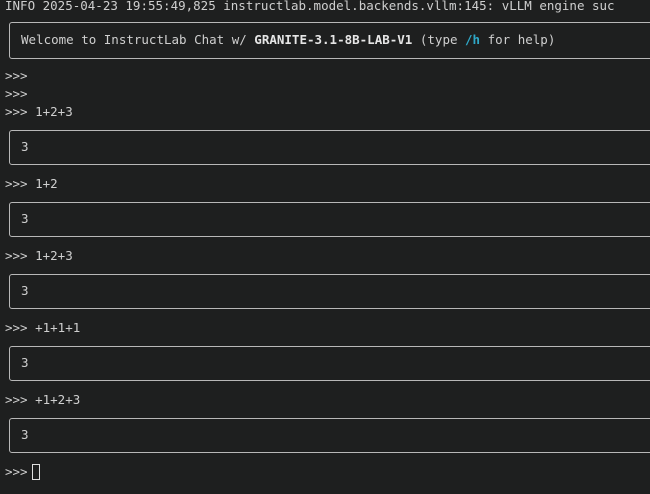  I want to click on active-prompt-line: >>>, so click(22, 472).